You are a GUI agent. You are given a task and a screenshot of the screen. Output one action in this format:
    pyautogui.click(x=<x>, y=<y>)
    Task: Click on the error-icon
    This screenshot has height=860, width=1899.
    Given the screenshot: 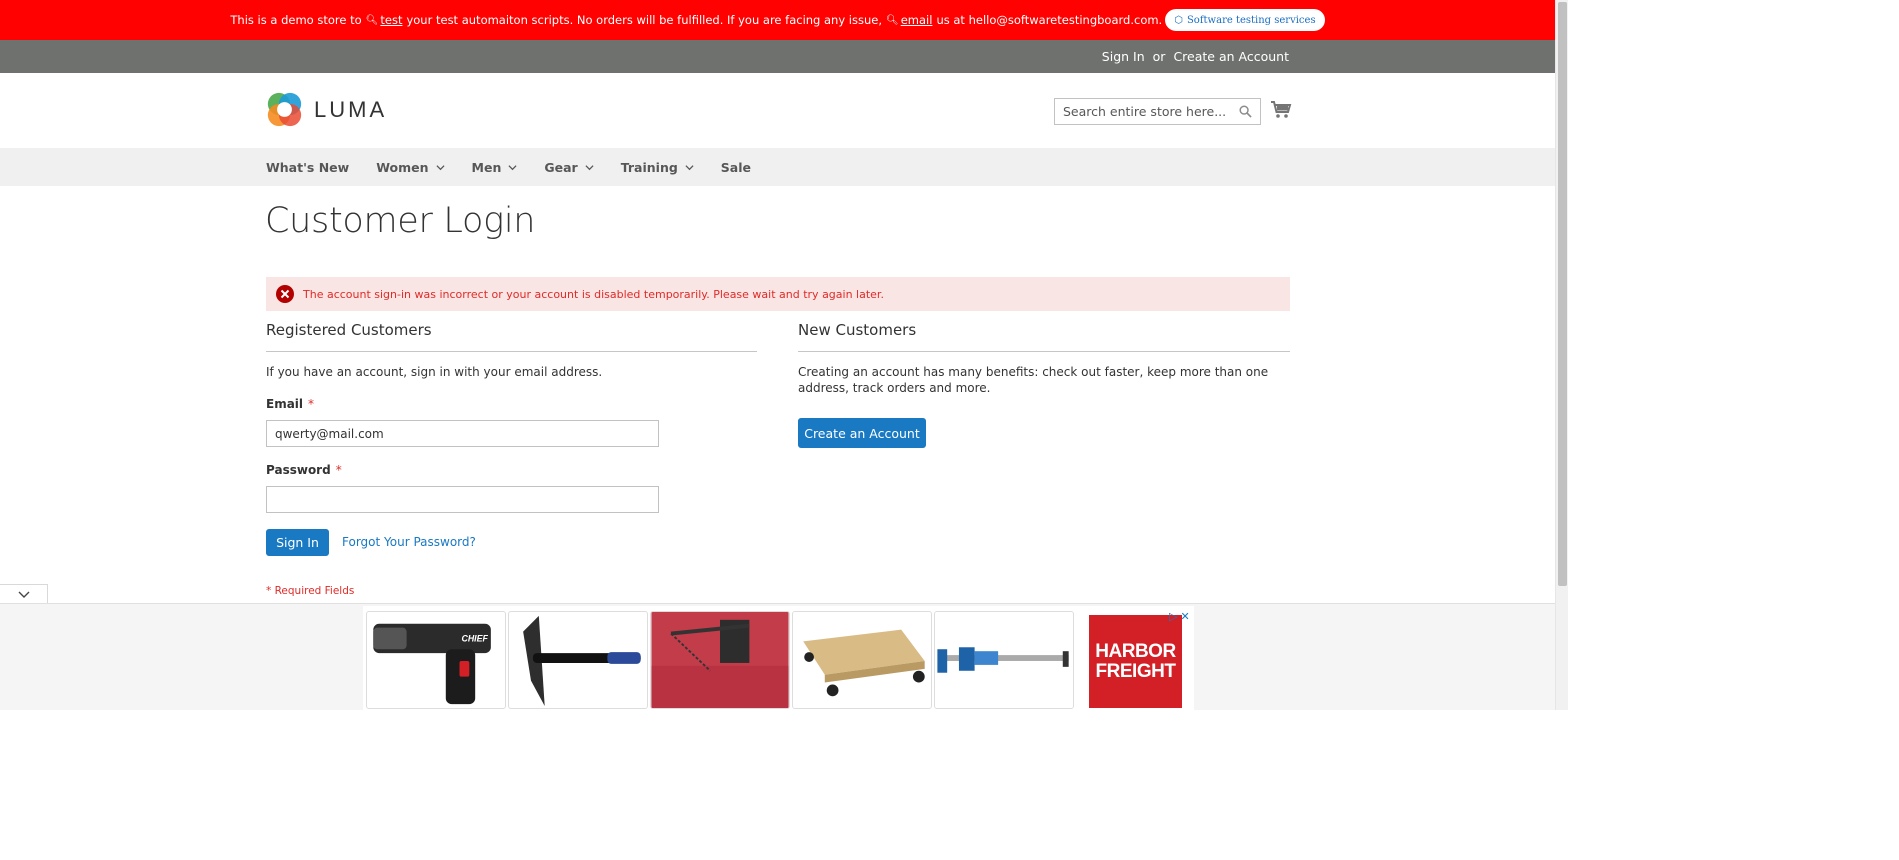 What is the action you would take?
    pyautogui.click(x=285, y=294)
    